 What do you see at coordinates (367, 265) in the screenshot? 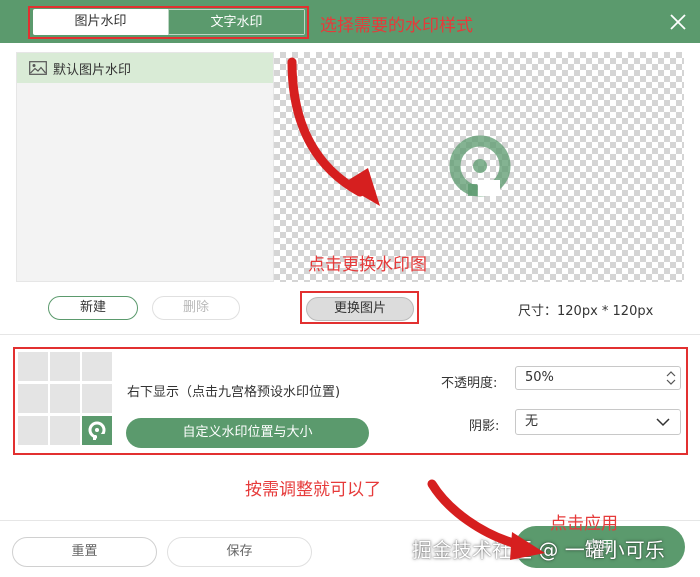
I see `annotation-change-image: 点击更换水印图` at bounding box center [367, 265].